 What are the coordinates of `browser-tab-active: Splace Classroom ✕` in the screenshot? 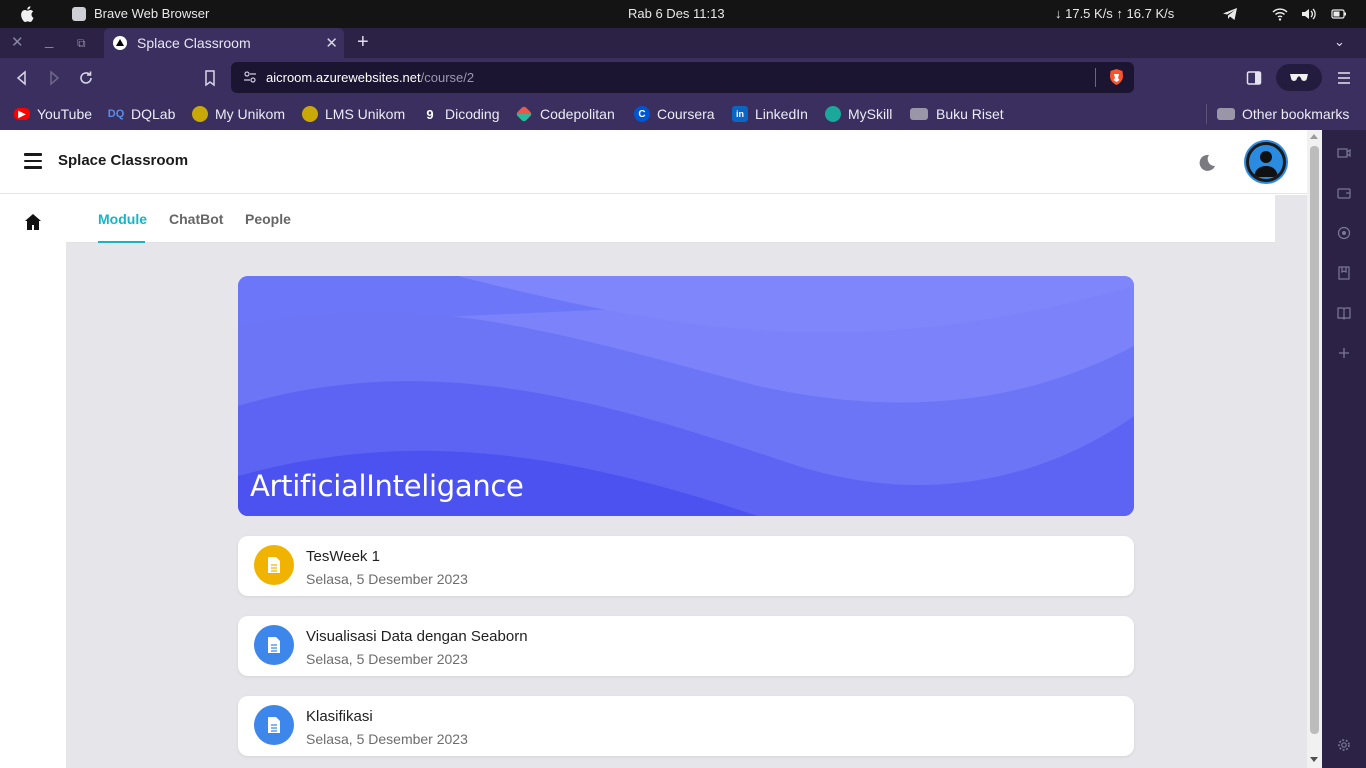 It's located at (224, 43).